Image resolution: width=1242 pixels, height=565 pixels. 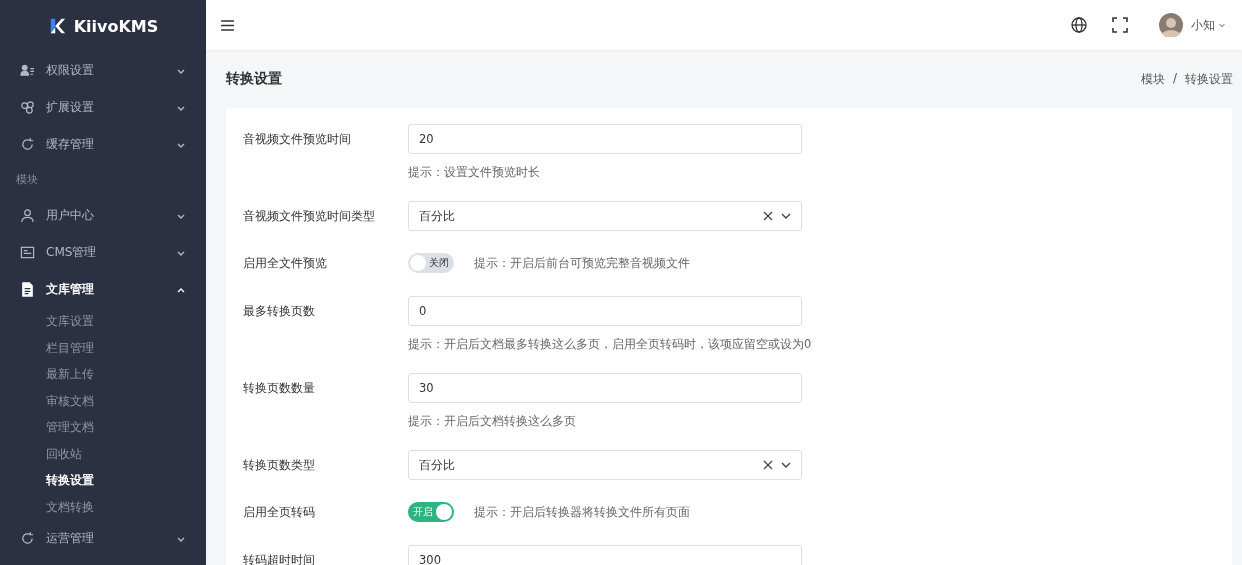 What do you see at coordinates (254, 79) in the screenshot?
I see `page-title: 转换设置` at bounding box center [254, 79].